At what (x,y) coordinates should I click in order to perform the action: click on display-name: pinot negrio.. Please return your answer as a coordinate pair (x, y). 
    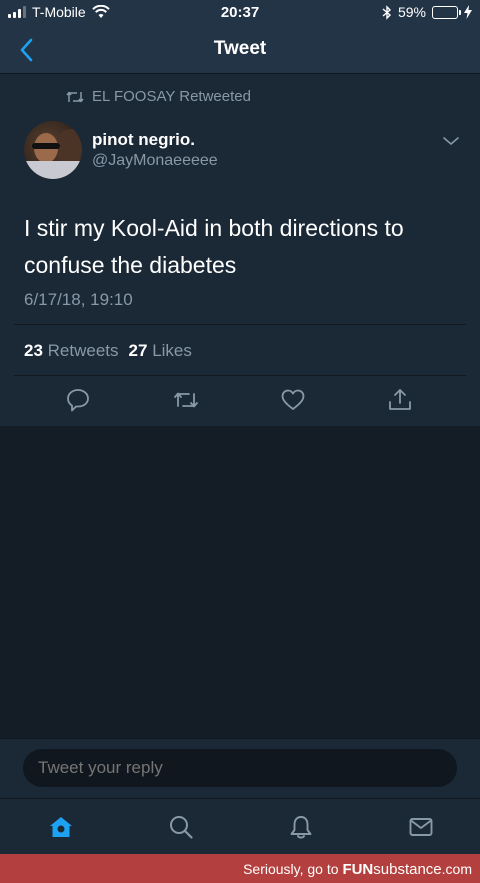
    Looking at the image, I should click on (143, 140).